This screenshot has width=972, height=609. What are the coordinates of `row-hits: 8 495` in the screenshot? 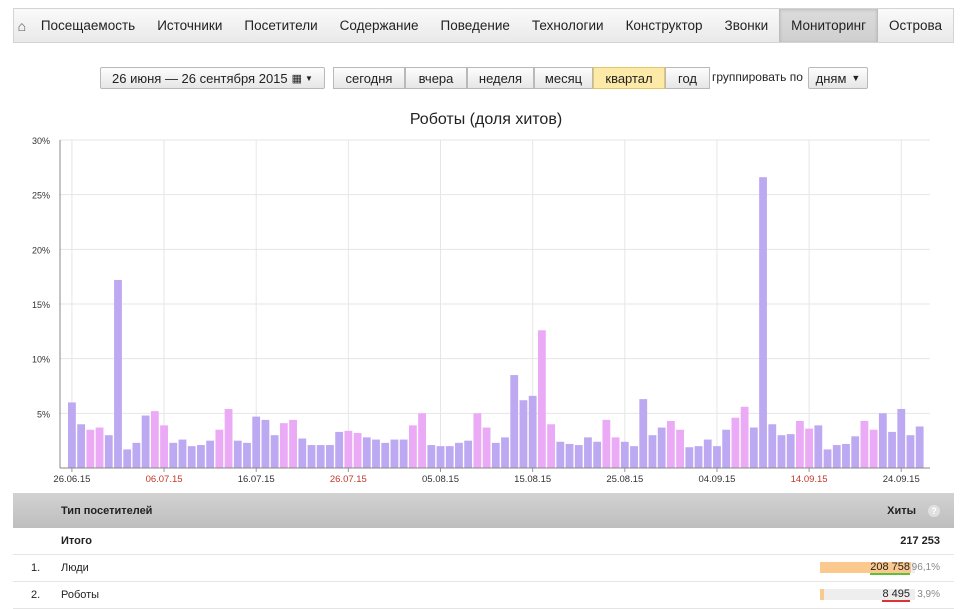 It's located at (896, 595).